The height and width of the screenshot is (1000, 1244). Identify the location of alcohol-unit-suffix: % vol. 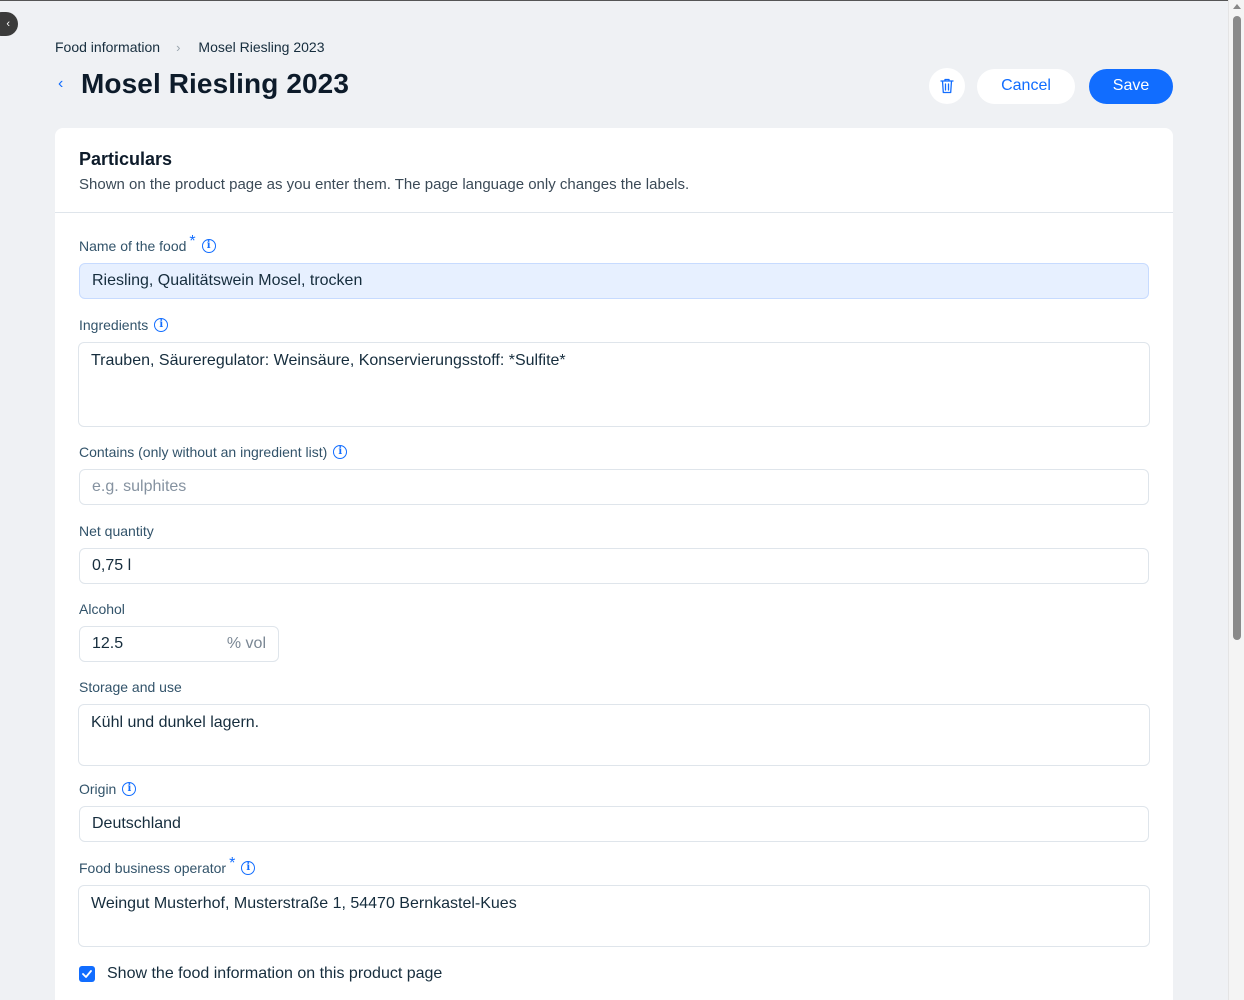
(246, 643).